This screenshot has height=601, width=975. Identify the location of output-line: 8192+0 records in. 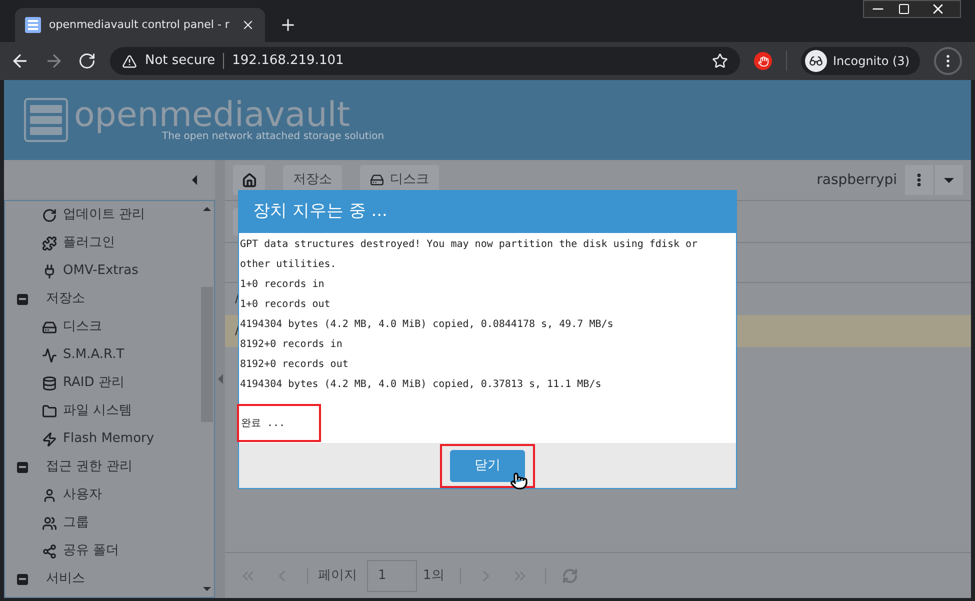
(291, 345).